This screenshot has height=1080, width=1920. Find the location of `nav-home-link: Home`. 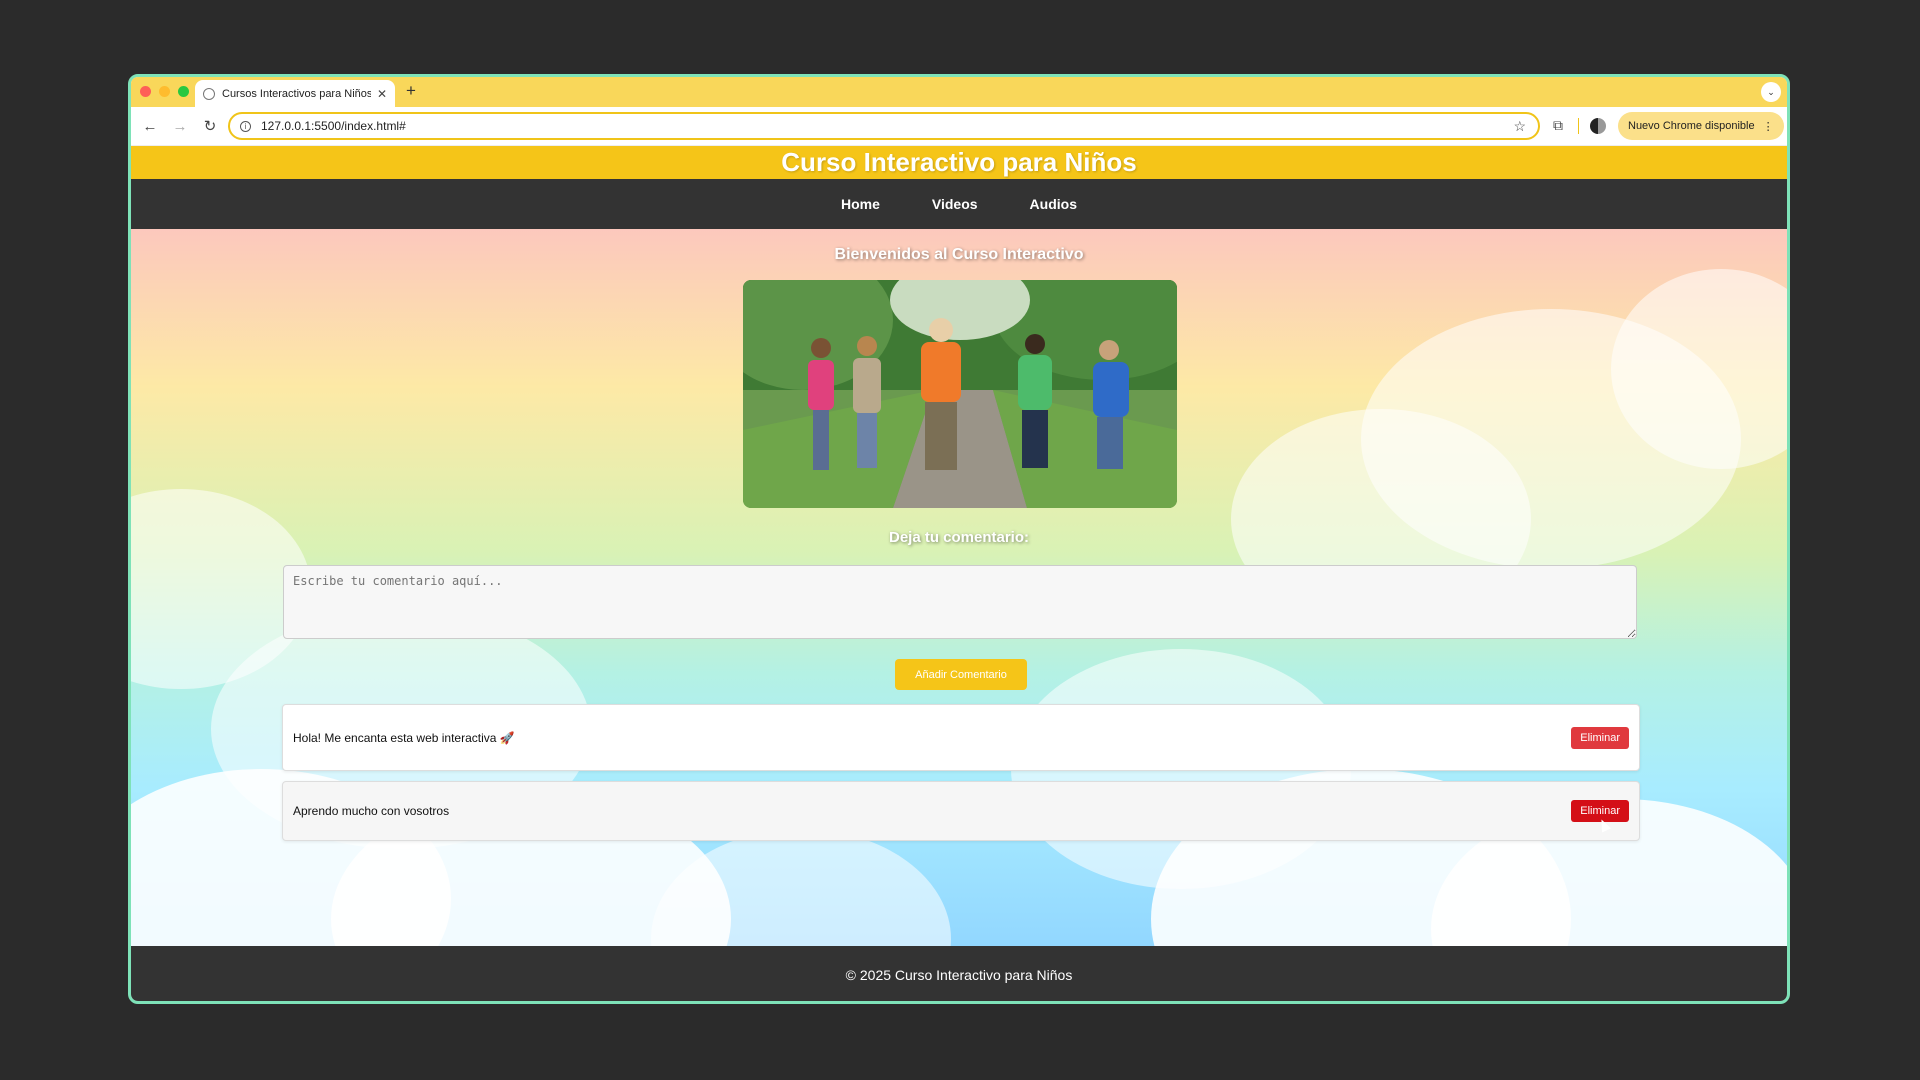

nav-home-link: Home is located at coordinates (860, 204).